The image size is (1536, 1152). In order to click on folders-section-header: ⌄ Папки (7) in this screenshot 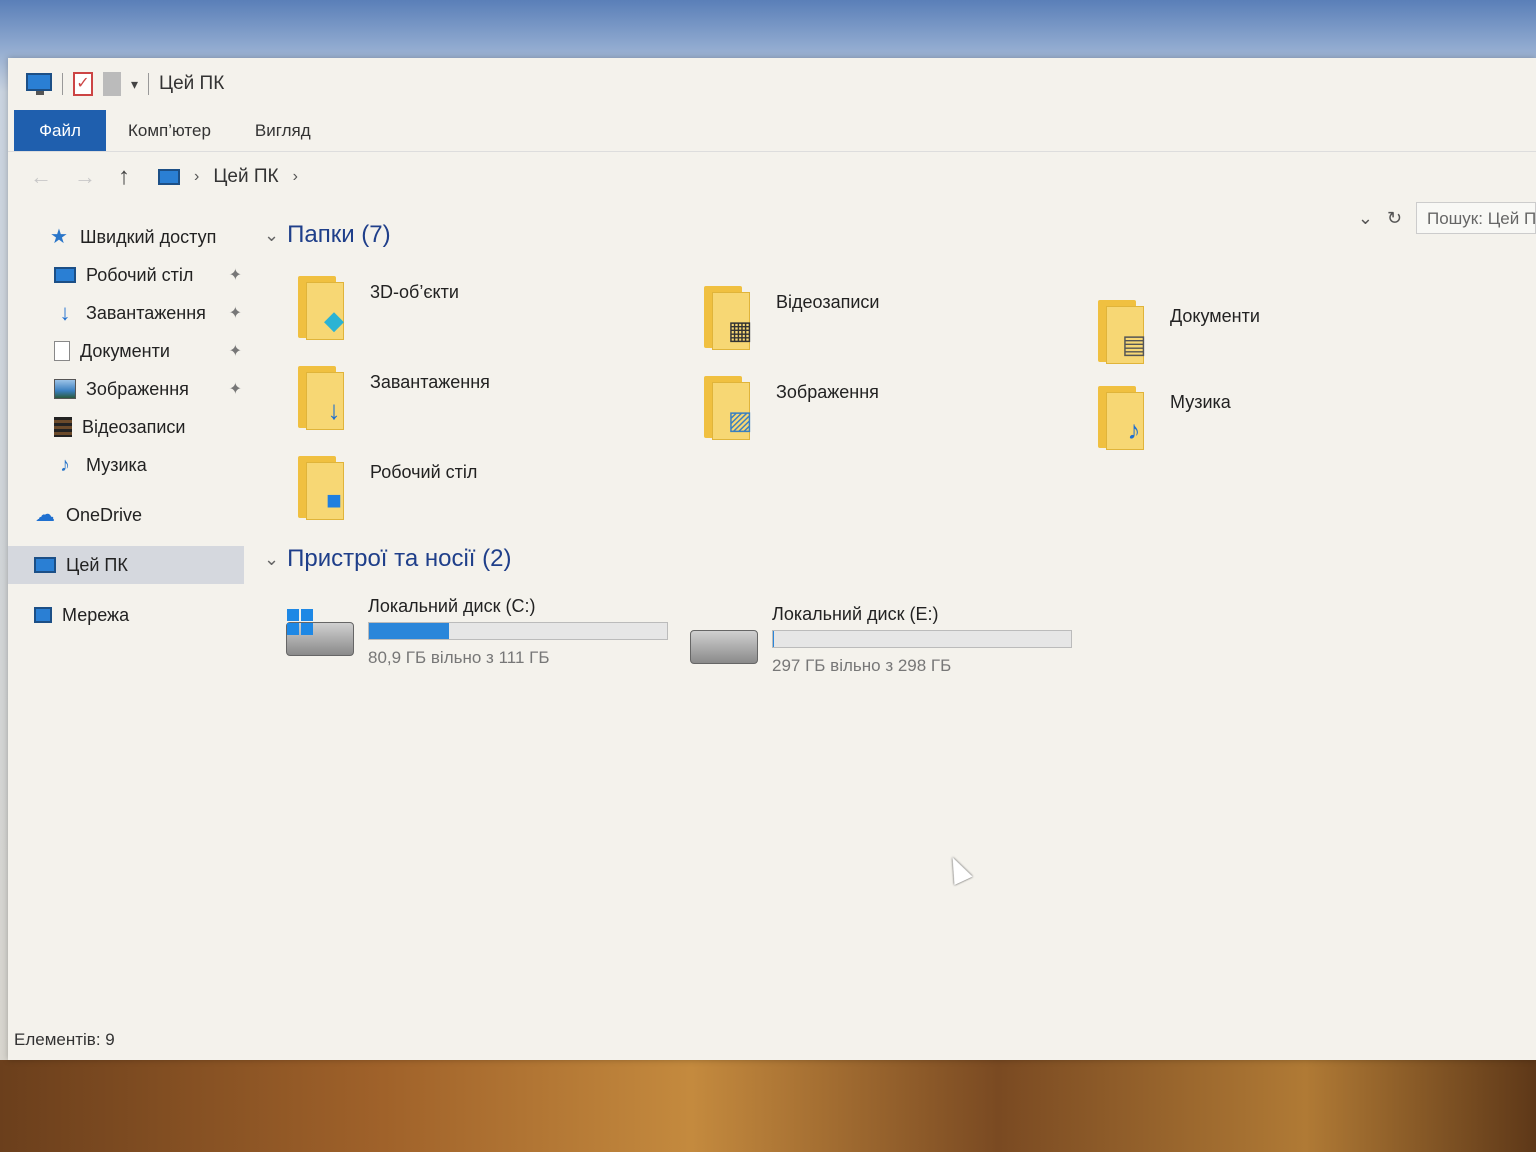, I will do `click(864, 235)`.